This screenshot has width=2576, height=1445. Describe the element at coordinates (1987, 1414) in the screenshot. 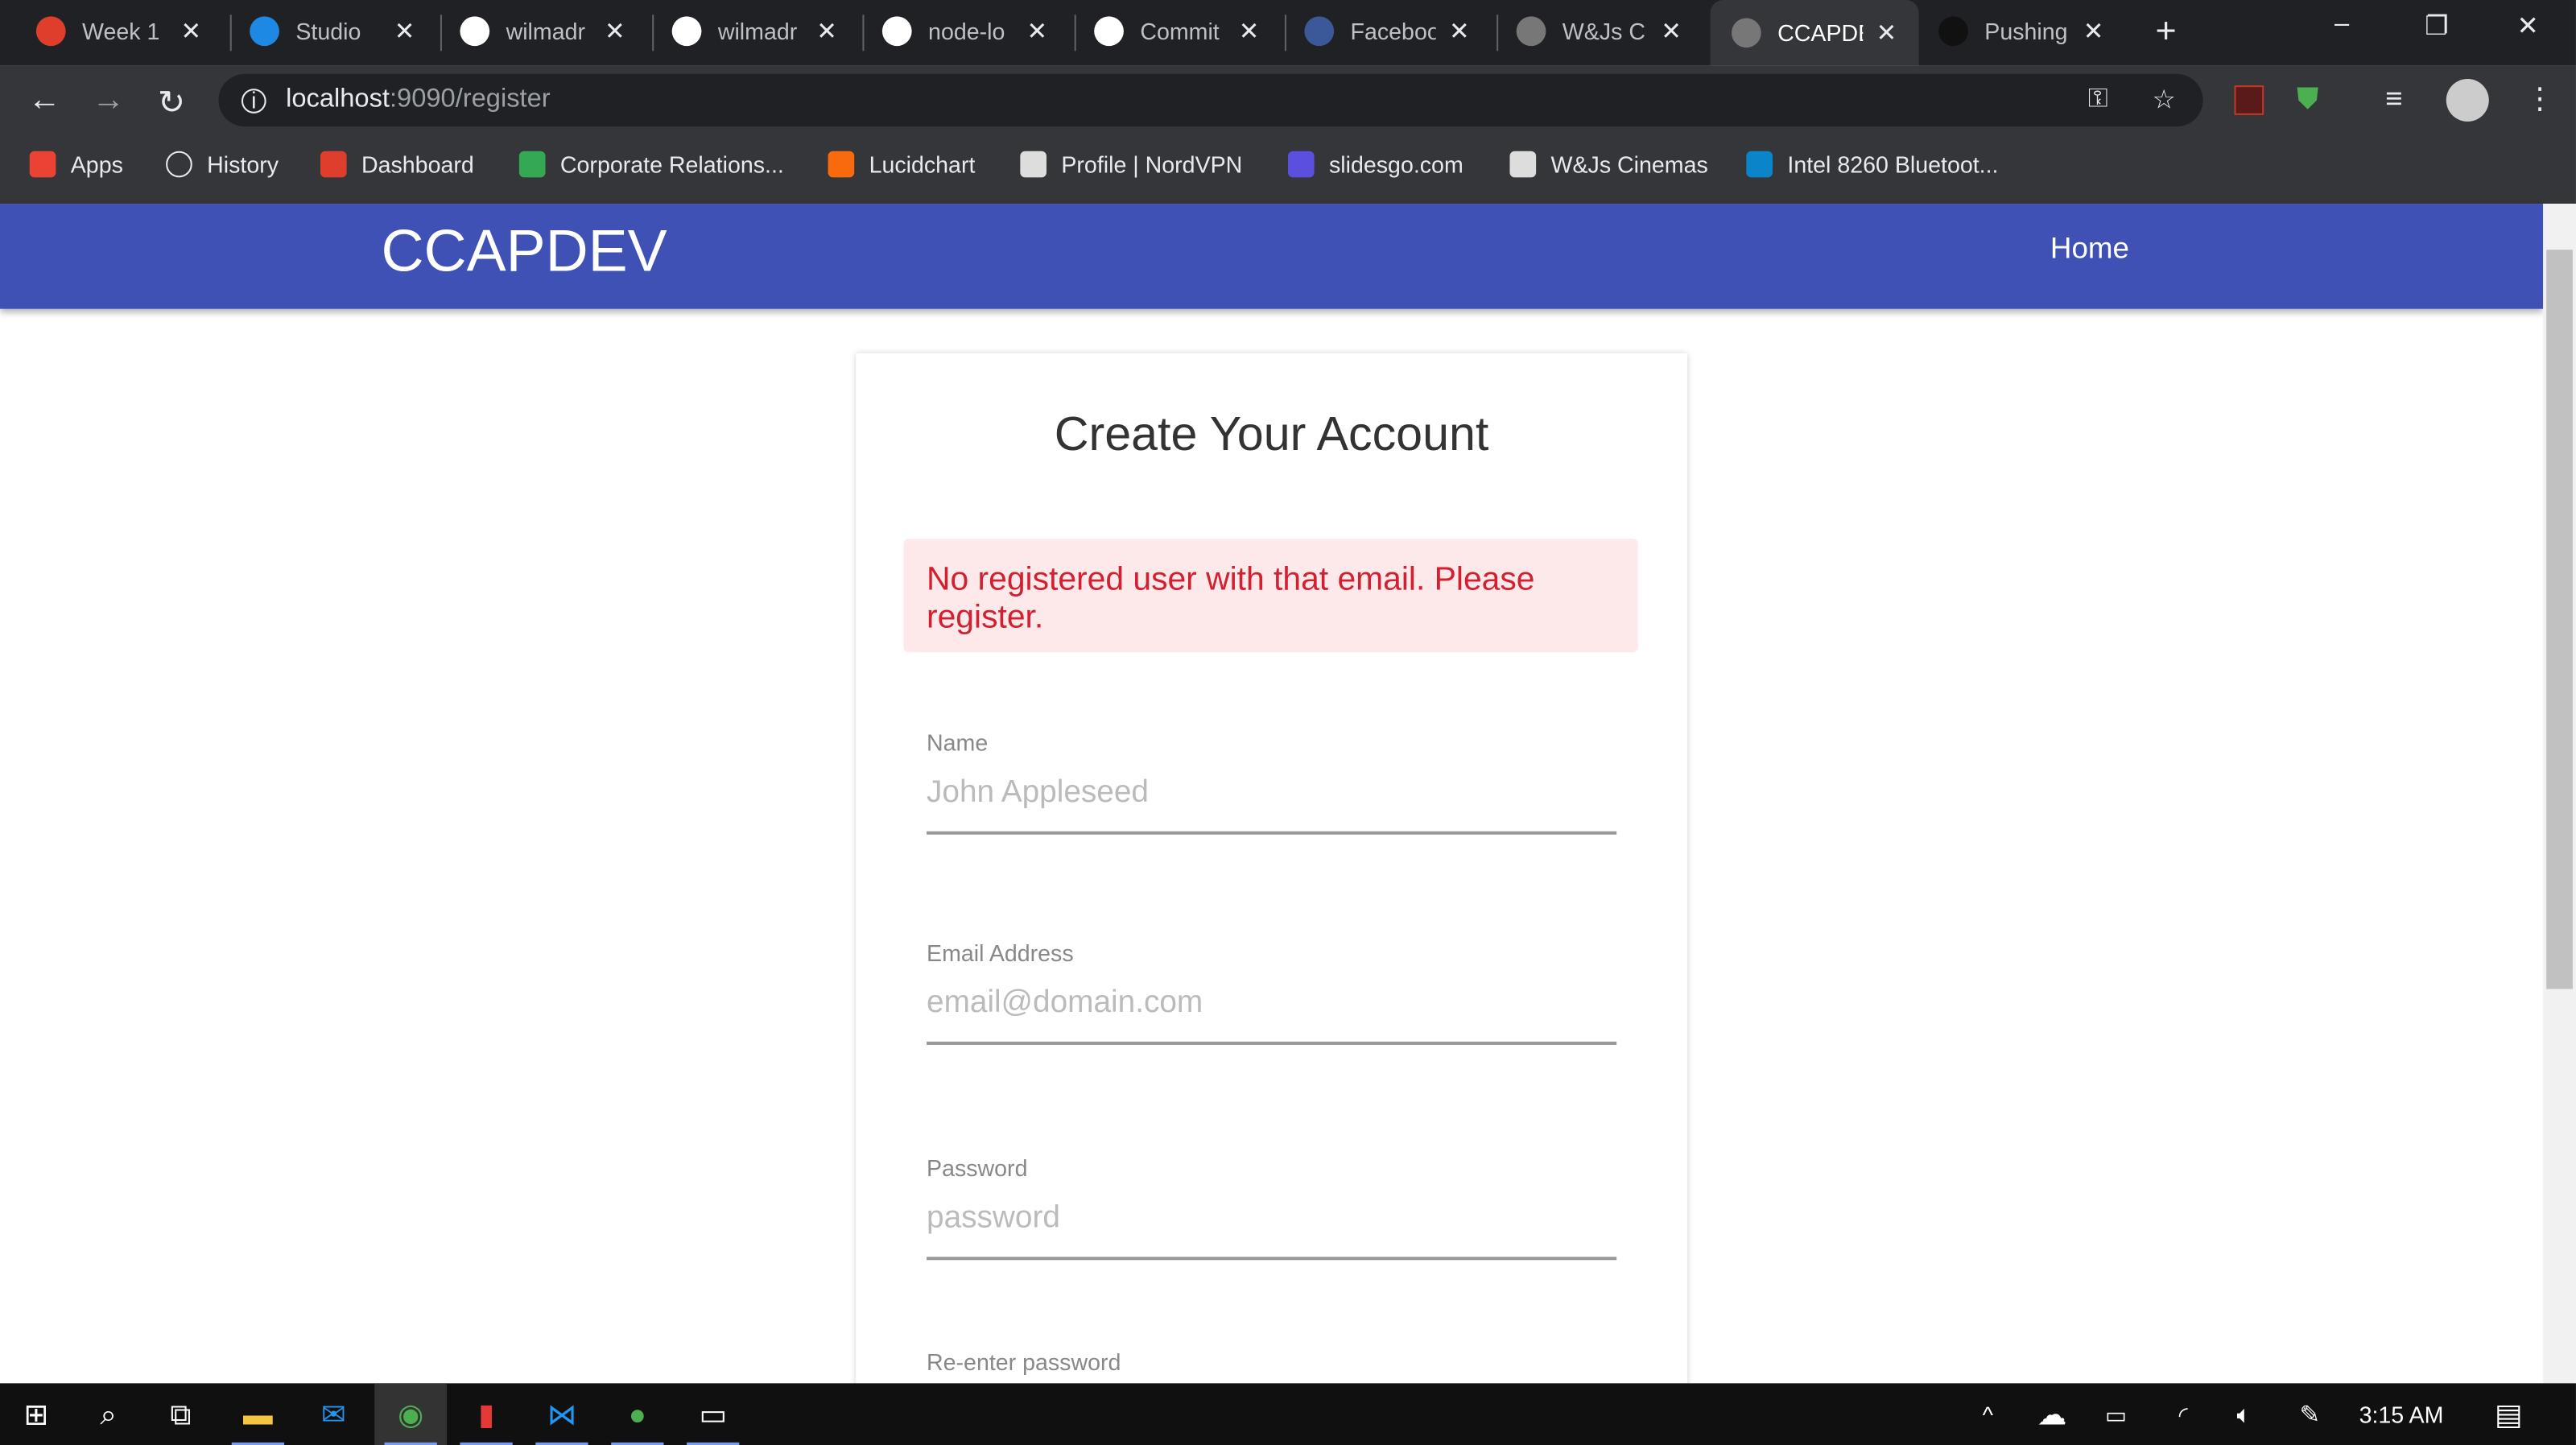

I see `show-hidden-icons: ^` at that location.